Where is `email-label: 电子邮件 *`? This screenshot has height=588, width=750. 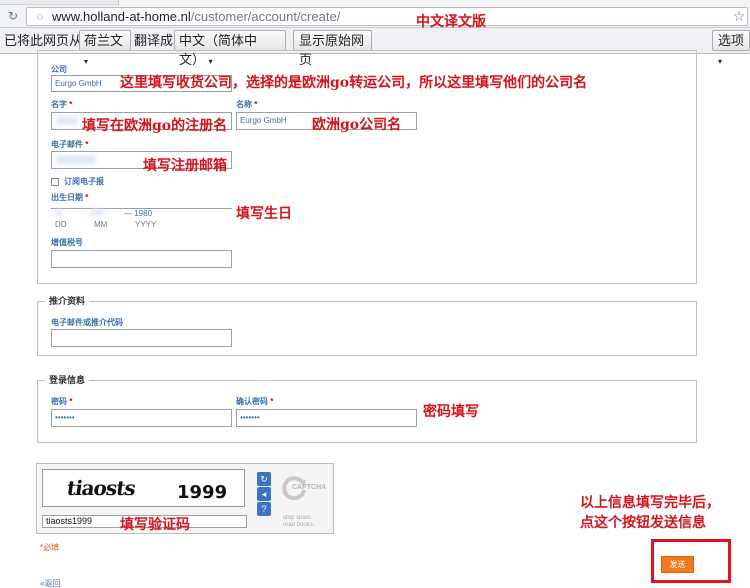
email-label: 电子邮件 * is located at coordinates (69, 145).